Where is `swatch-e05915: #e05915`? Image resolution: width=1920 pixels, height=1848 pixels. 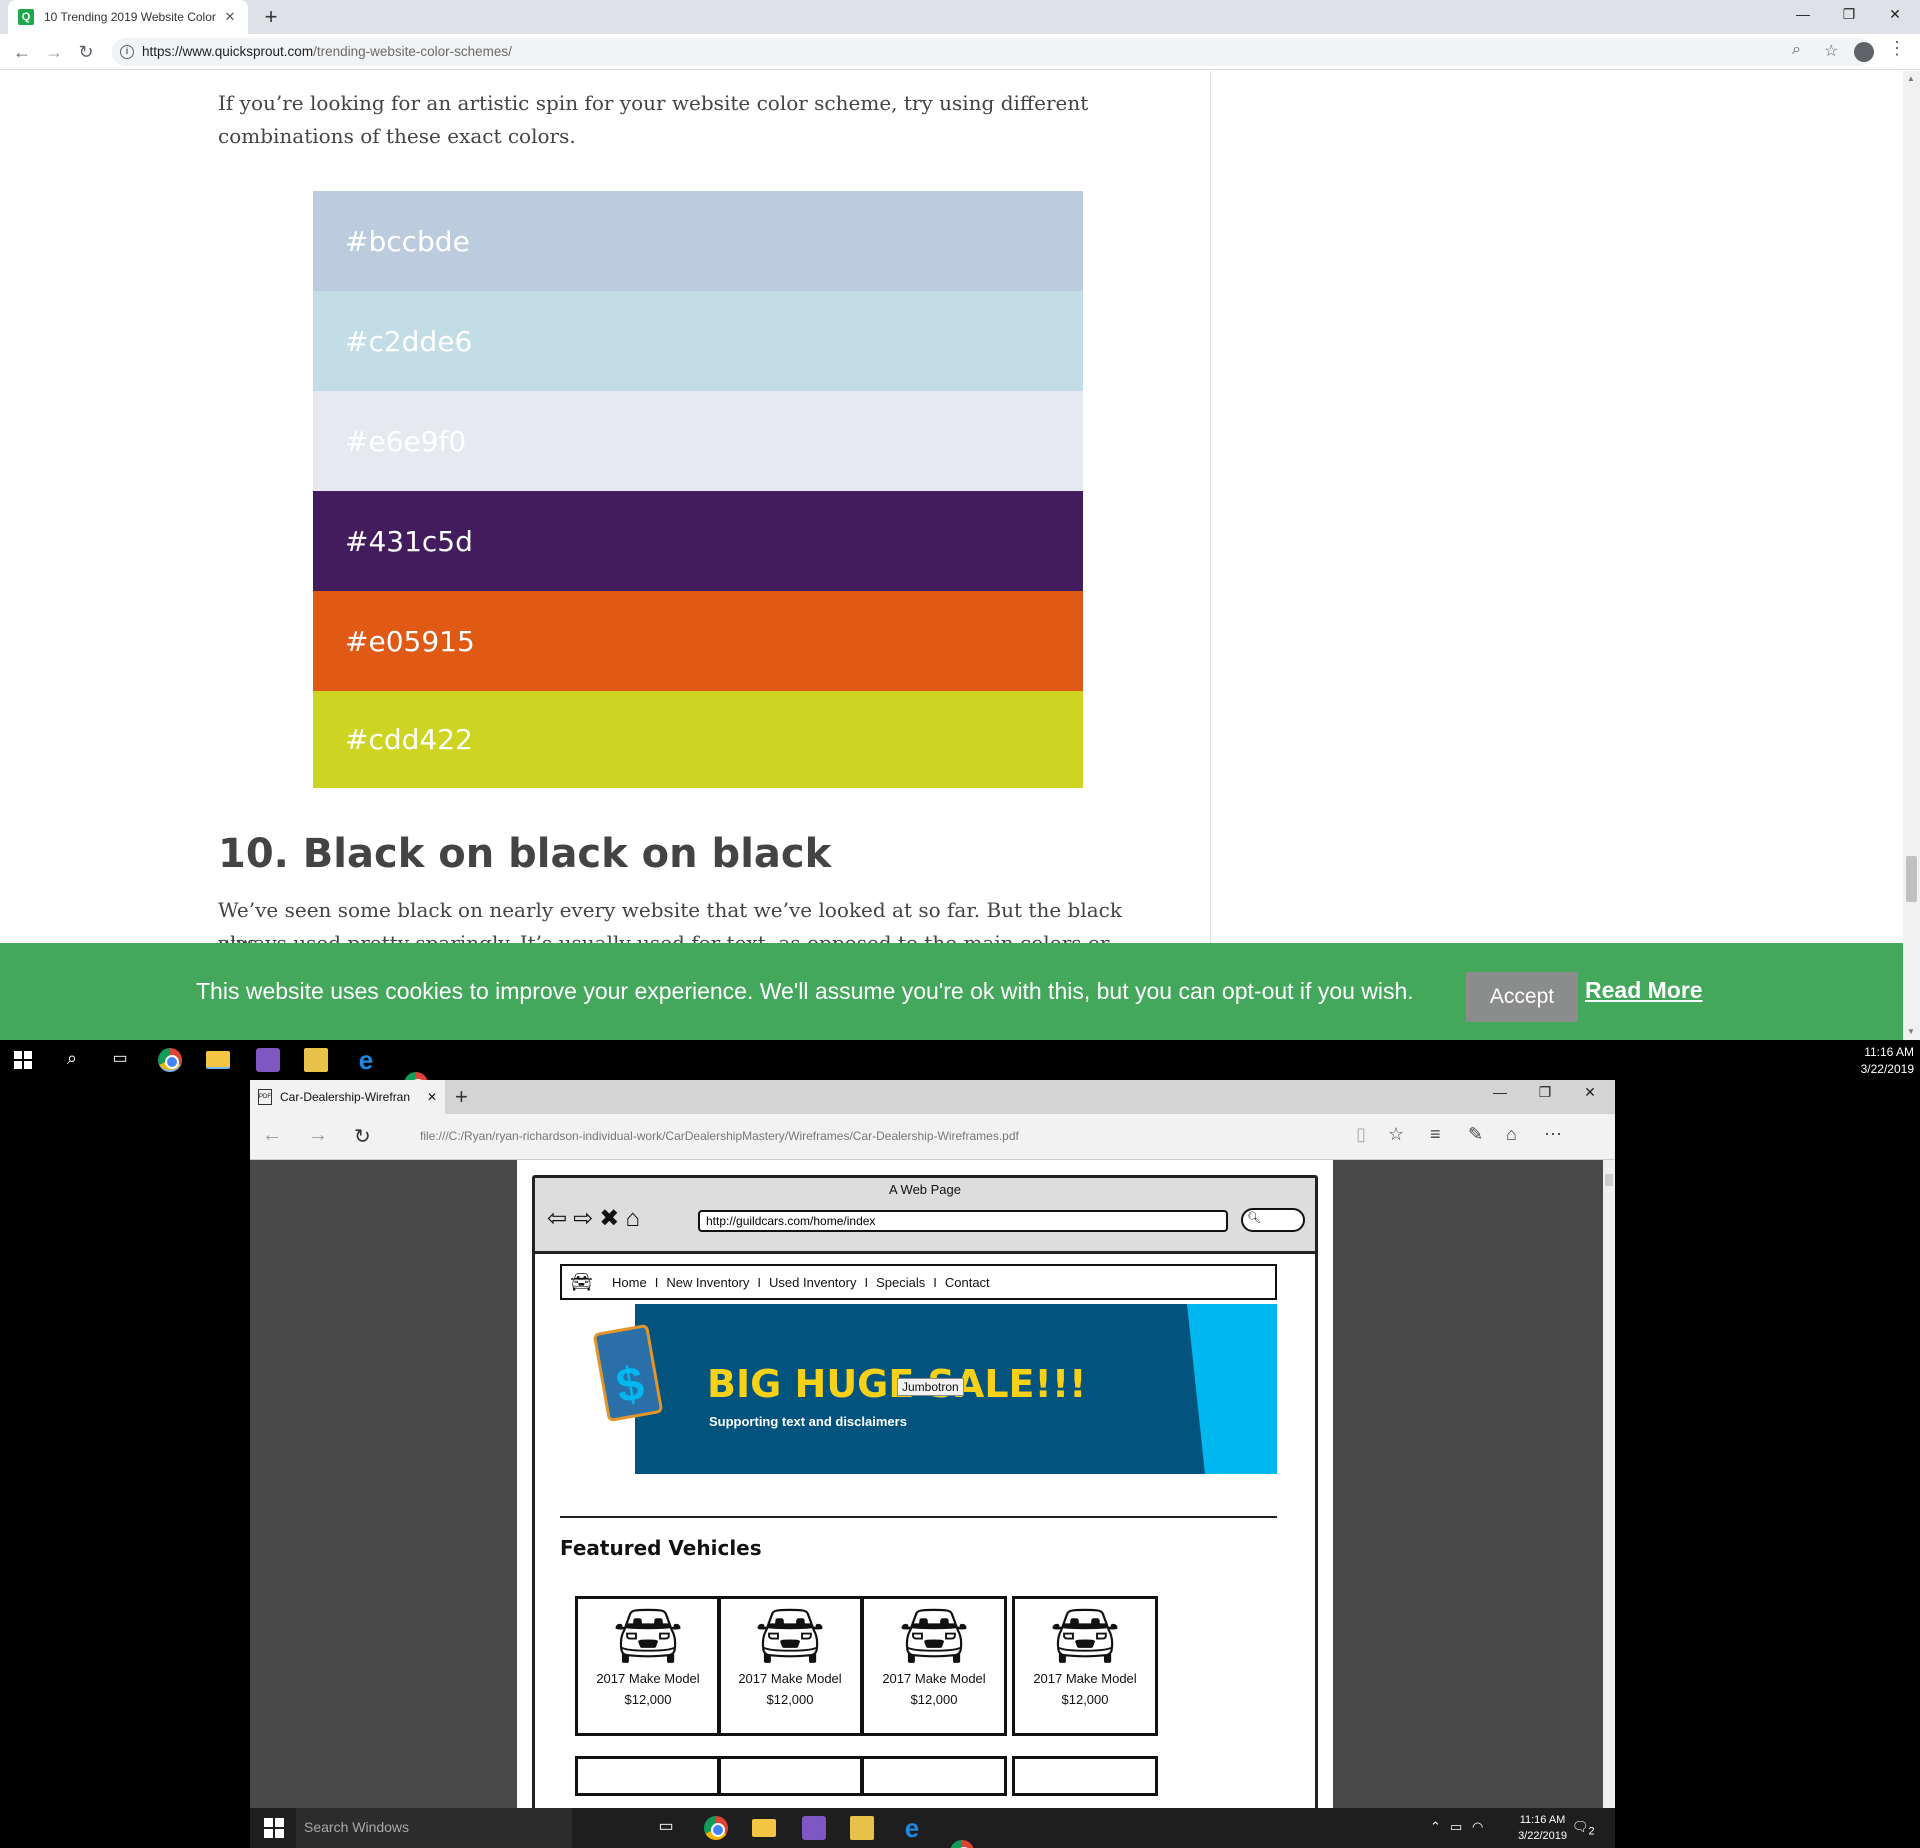 swatch-e05915: #e05915 is located at coordinates (698, 641).